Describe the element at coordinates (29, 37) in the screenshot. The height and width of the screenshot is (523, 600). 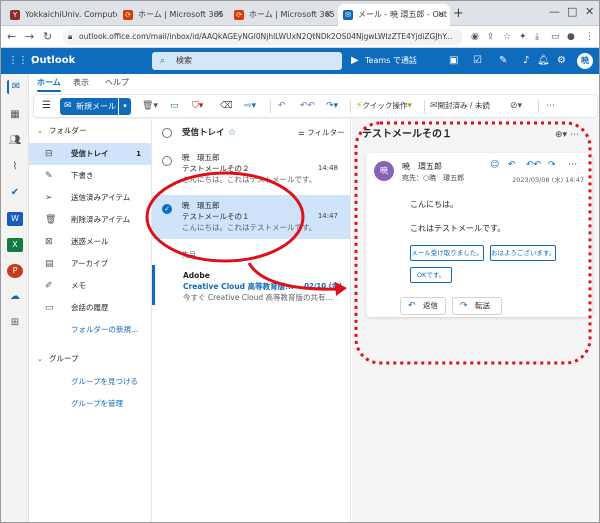
I see `forward-icon: →` at that location.